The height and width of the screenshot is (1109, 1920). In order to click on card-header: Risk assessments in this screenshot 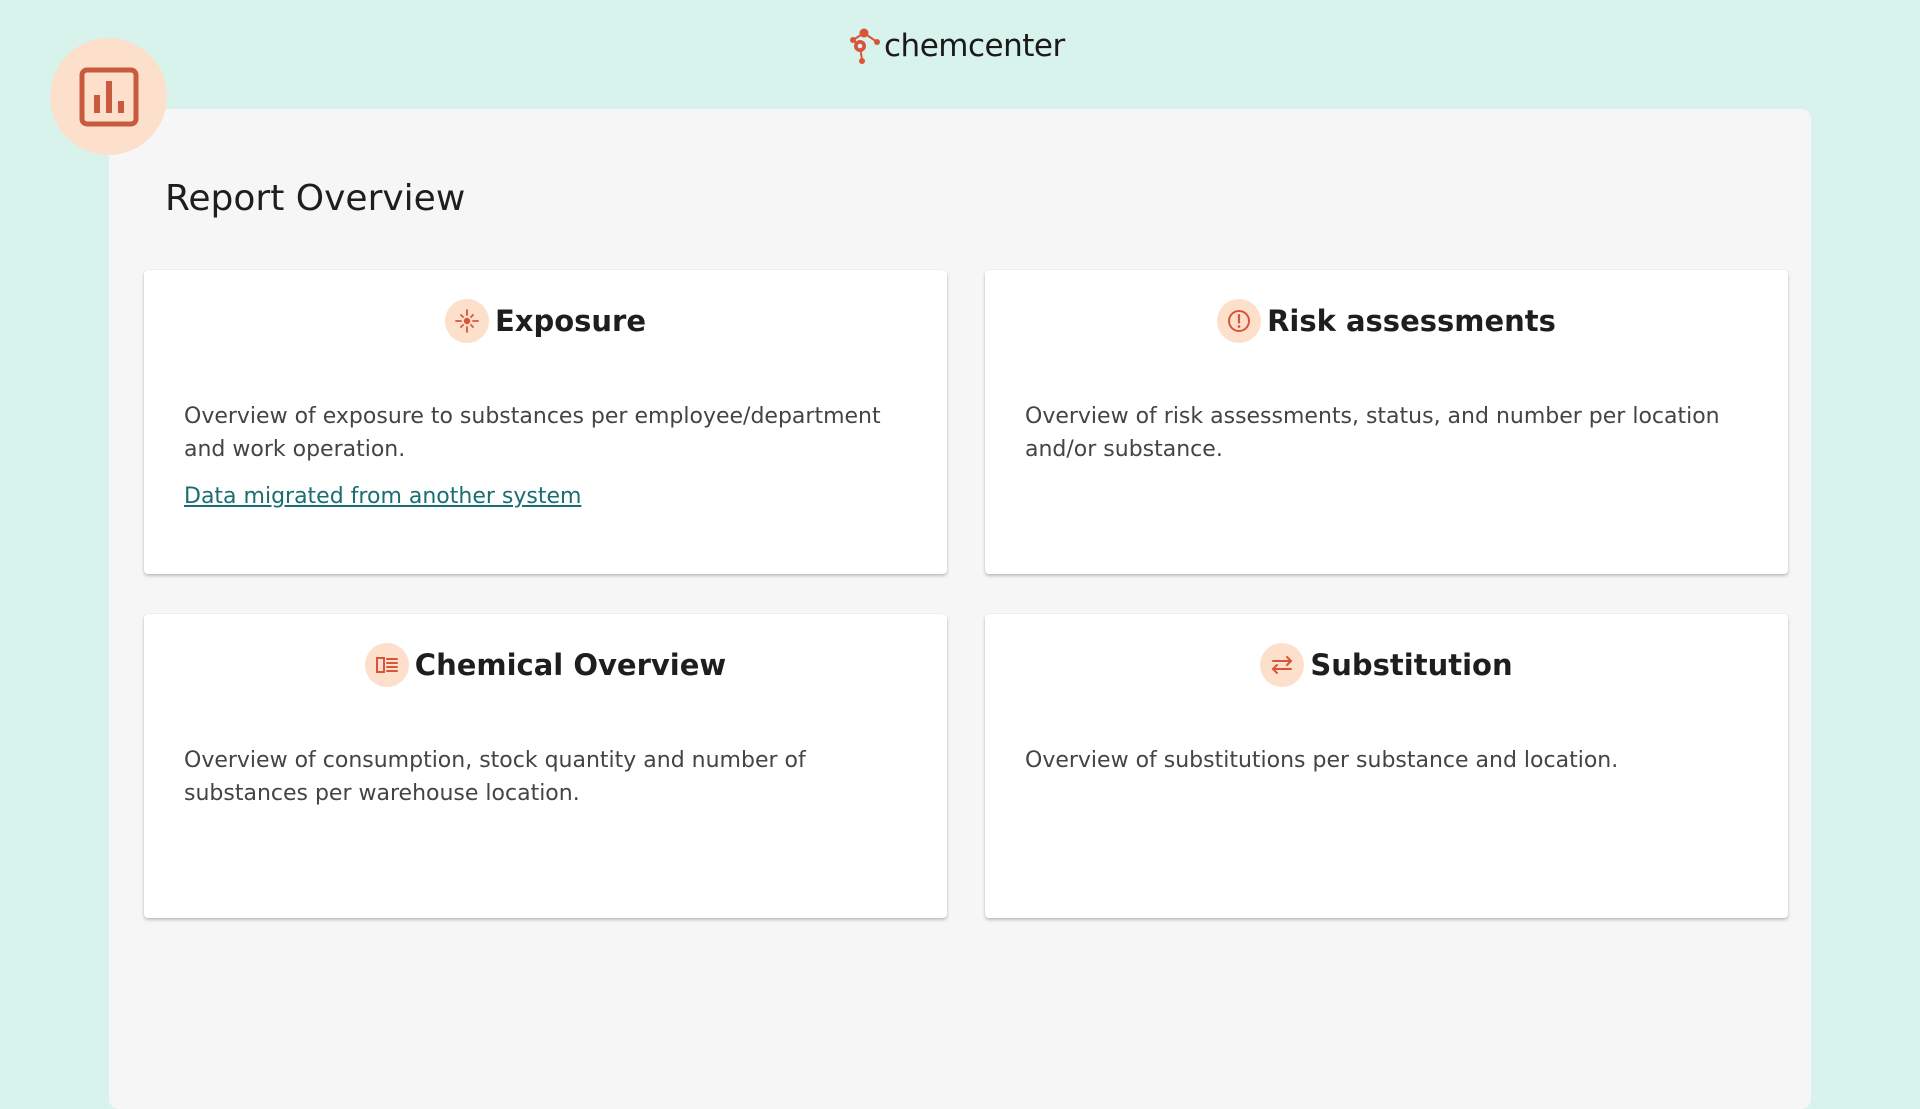, I will do `click(1386, 321)`.